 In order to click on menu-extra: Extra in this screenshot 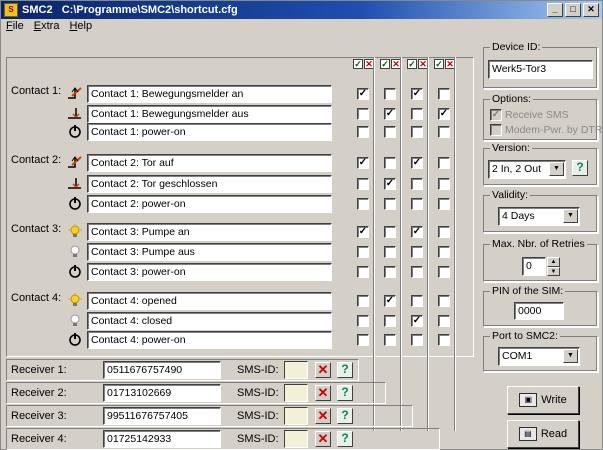, I will do `click(47, 28)`.